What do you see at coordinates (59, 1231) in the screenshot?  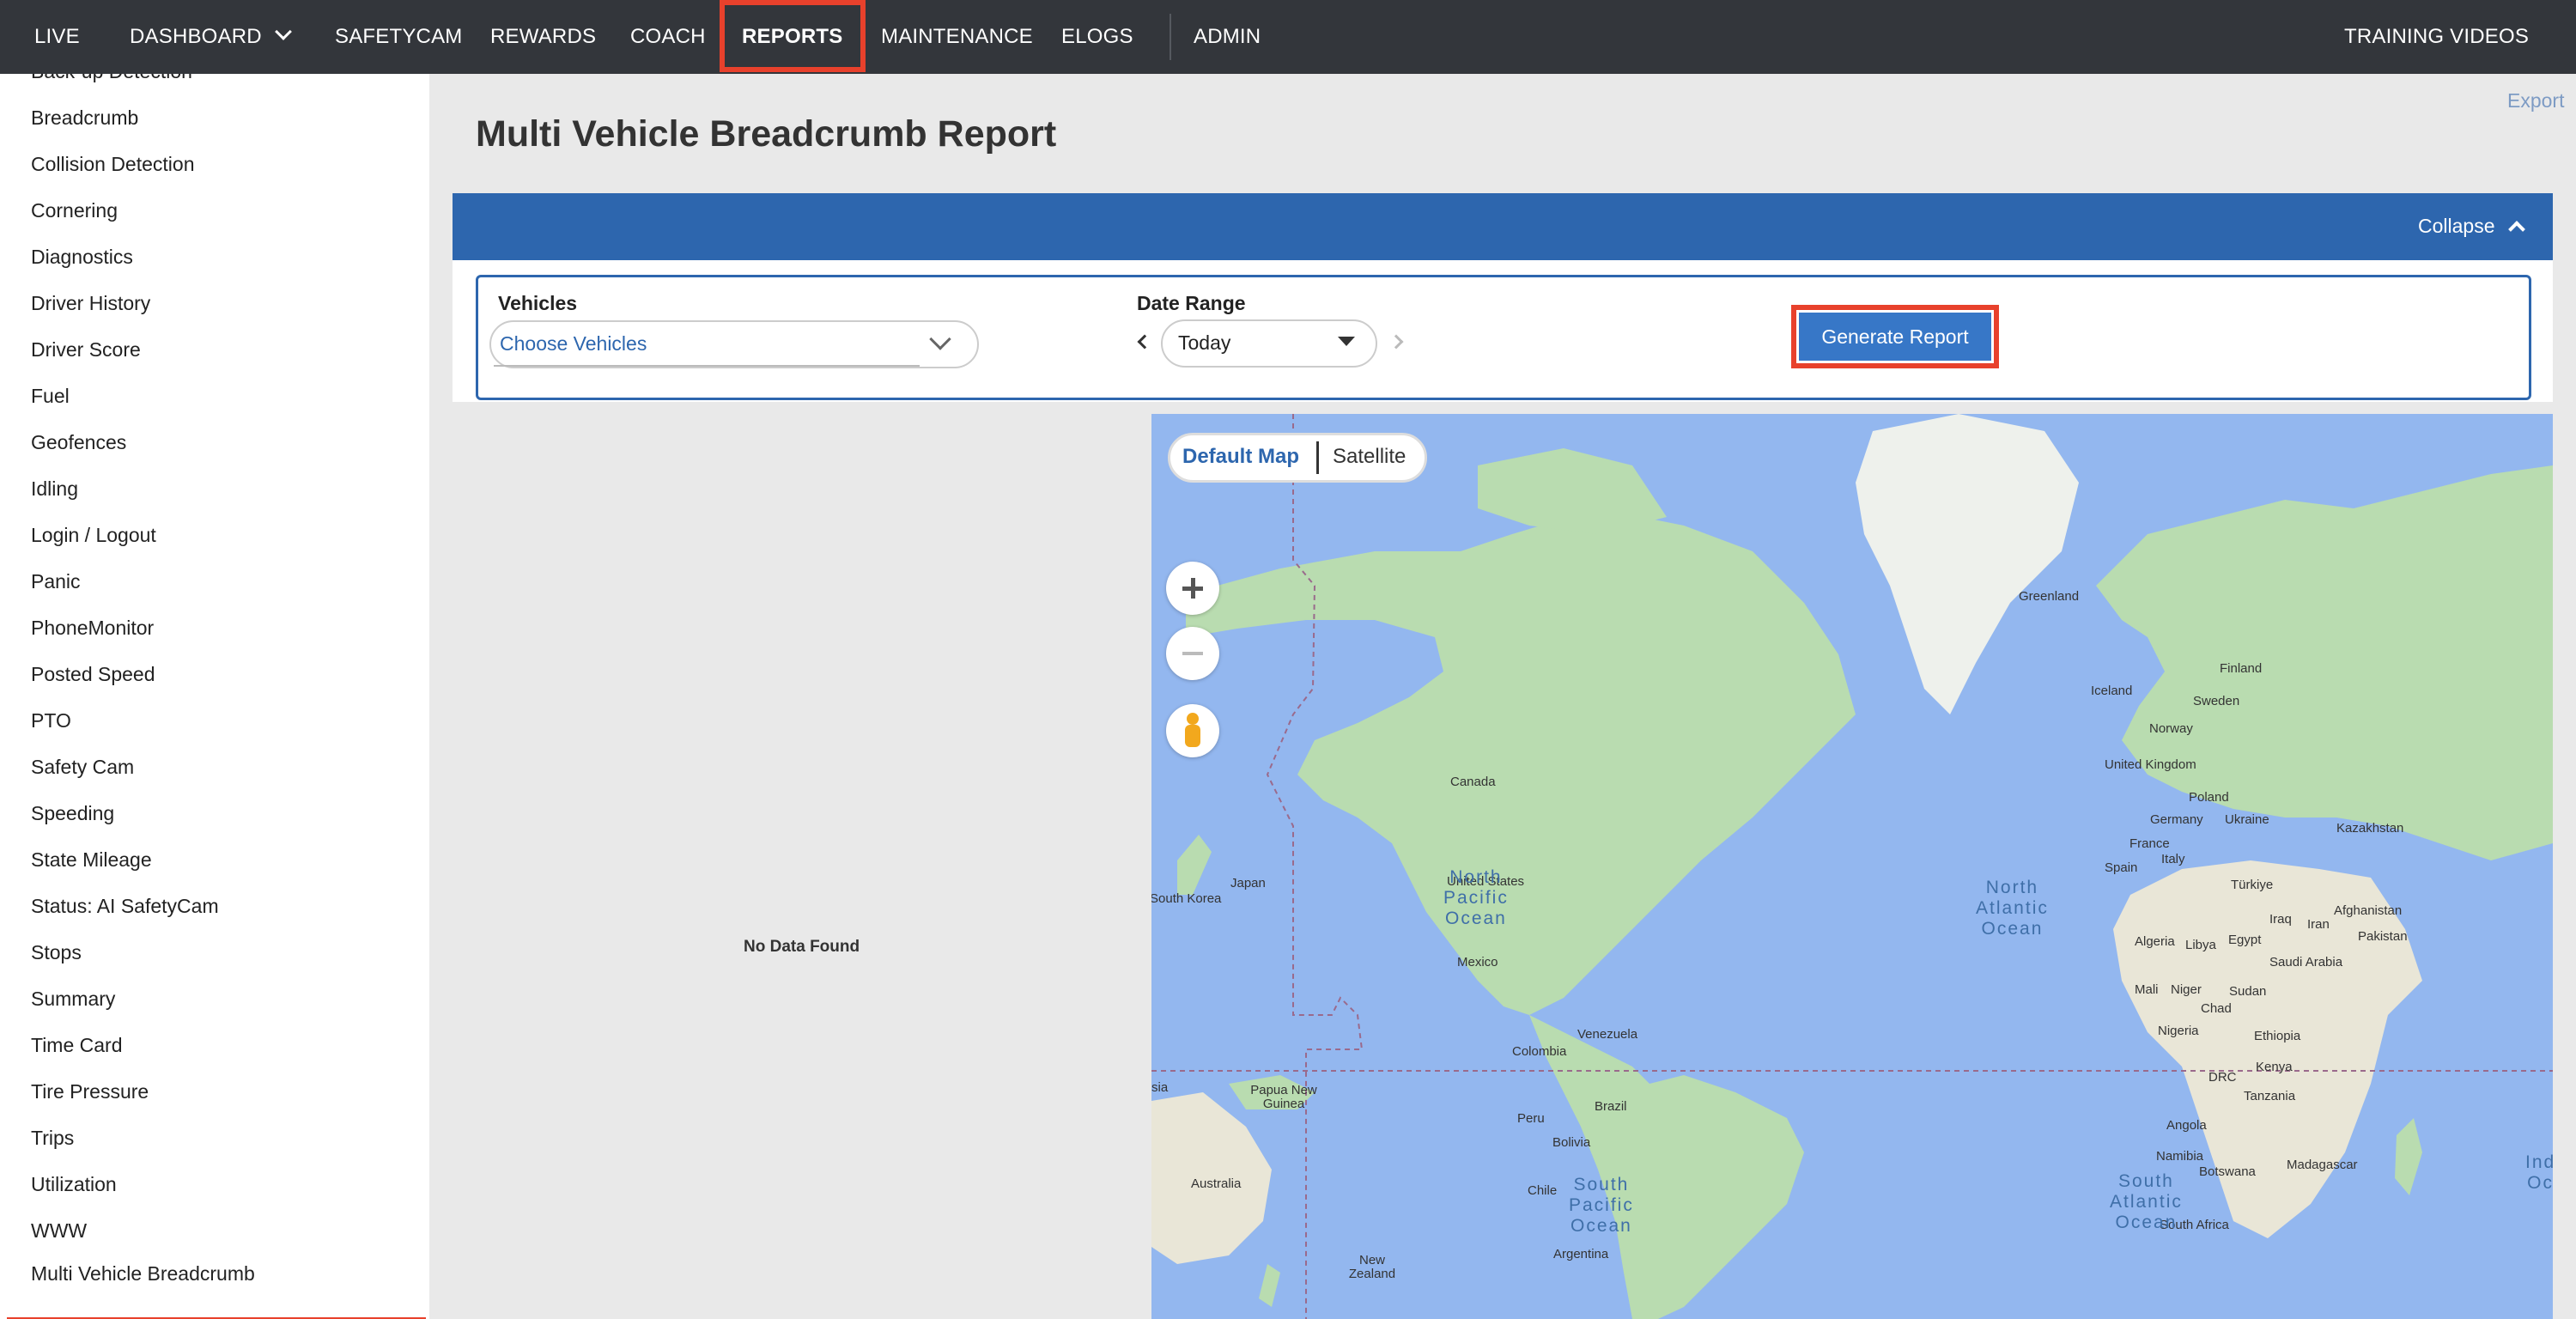 I see `sidebar-item-www: WWW` at bounding box center [59, 1231].